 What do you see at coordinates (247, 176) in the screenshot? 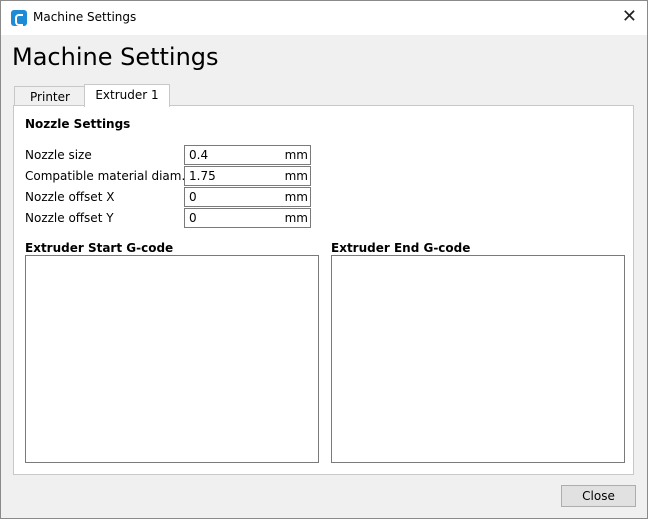
I see `material-diameter-field: 1.75 mm` at bounding box center [247, 176].